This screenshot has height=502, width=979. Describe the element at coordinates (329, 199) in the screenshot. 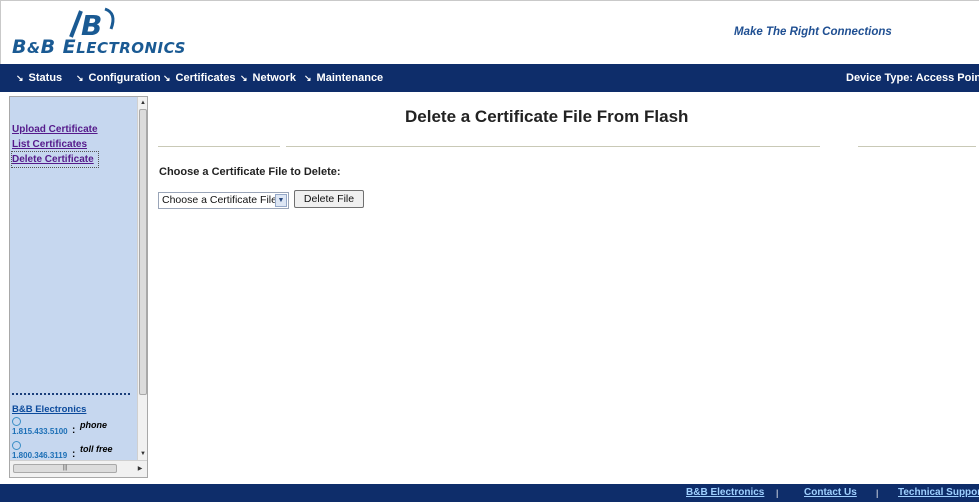

I see `delete-file-button: Delete File` at that location.